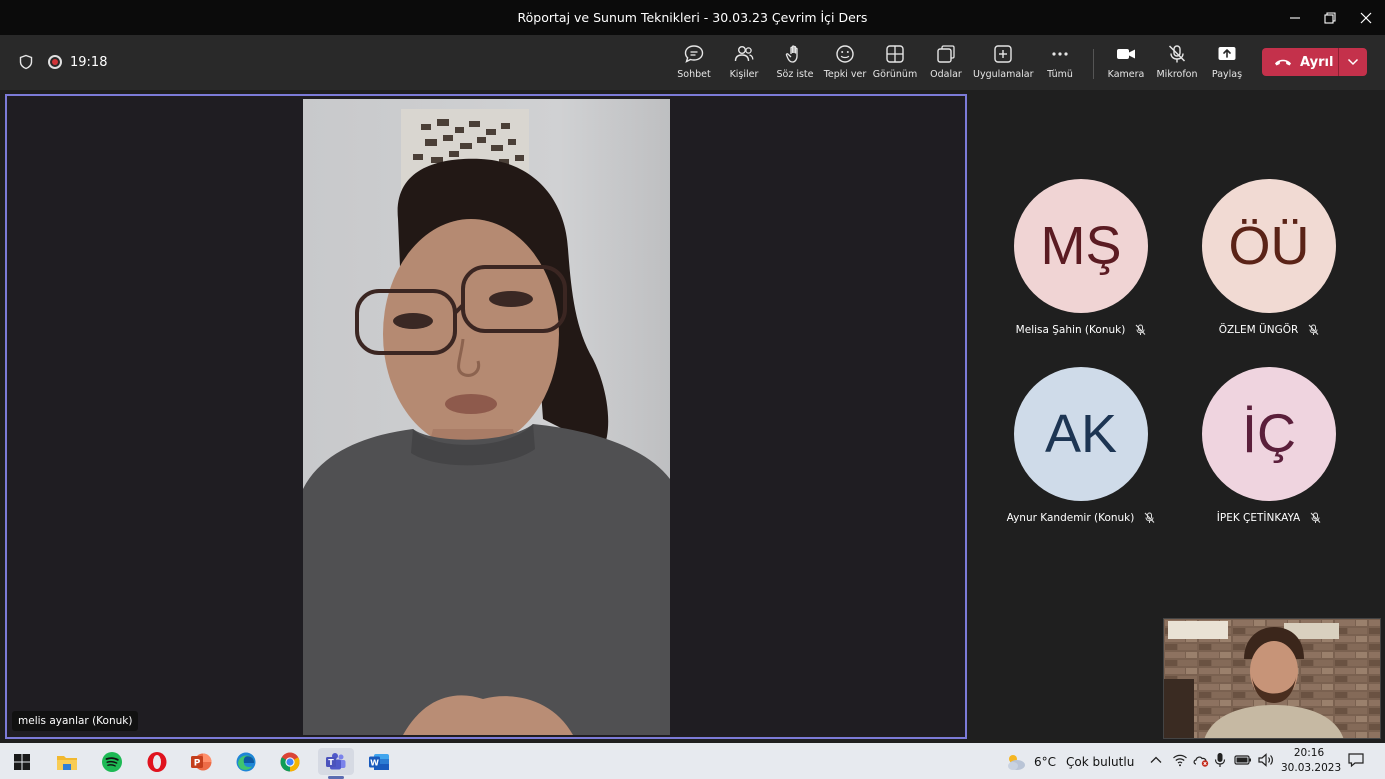 Image resolution: width=1385 pixels, height=779 pixels. What do you see at coordinates (694, 54) in the screenshot?
I see `chat-icon` at bounding box center [694, 54].